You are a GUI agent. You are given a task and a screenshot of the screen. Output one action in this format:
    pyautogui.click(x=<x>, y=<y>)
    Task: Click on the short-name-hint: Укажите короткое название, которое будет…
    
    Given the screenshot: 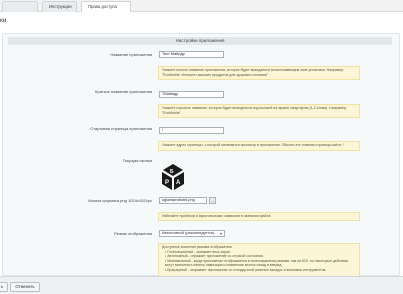 What is the action you would take?
    pyautogui.click(x=259, y=111)
    